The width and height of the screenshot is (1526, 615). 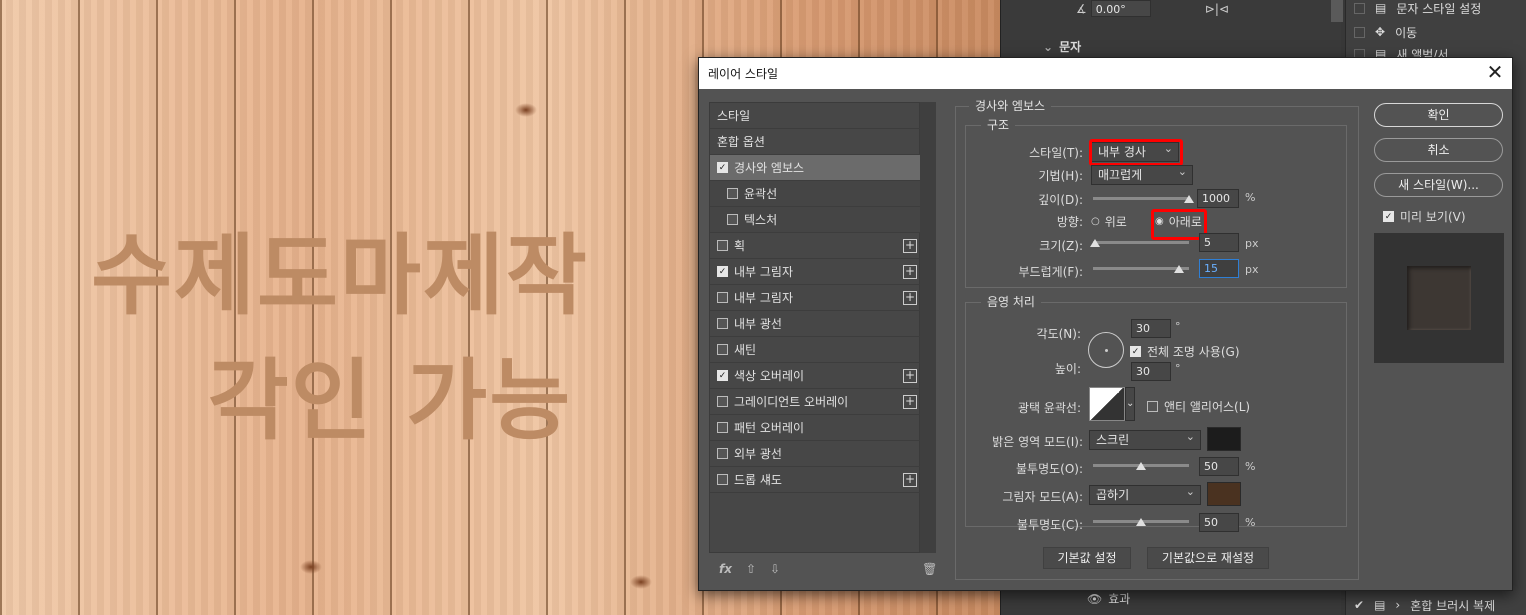 What do you see at coordinates (1189, 199) in the screenshot?
I see `depth-slider-thumb` at bounding box center [1189, 199].